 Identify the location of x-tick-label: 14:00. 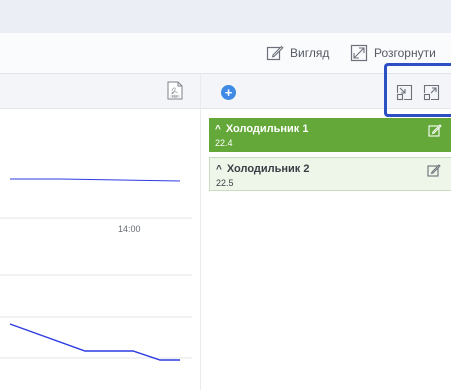
(129, 229).